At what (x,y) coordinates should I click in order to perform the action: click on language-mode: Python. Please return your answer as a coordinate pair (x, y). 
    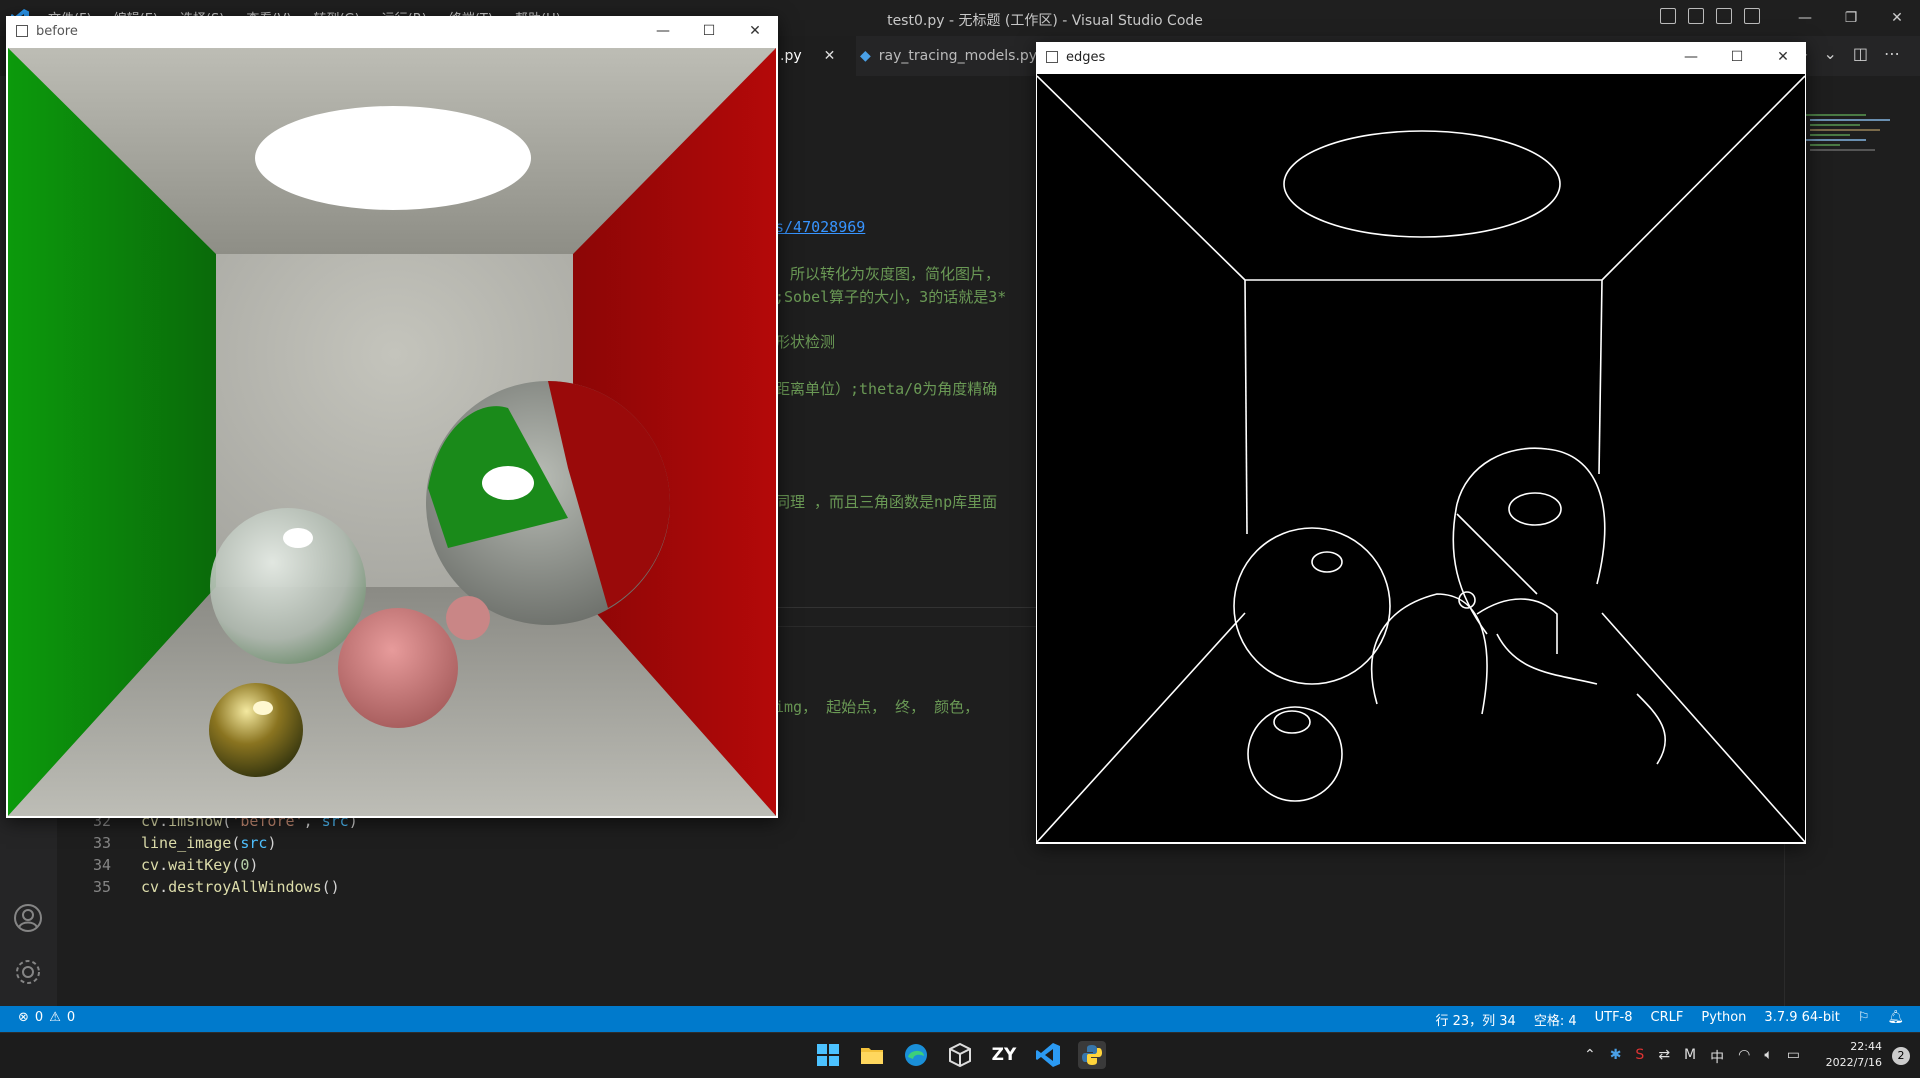
    Looking at the image, I should click on (1723, 1019).